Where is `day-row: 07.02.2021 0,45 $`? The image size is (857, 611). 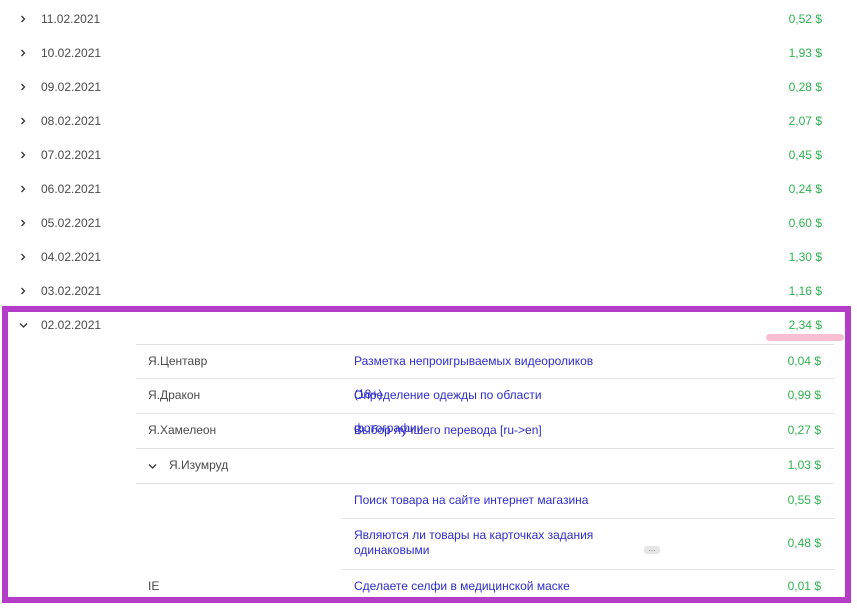
day-row: 07.02.2021 0,45 $ is located at coordinates (428, 155).